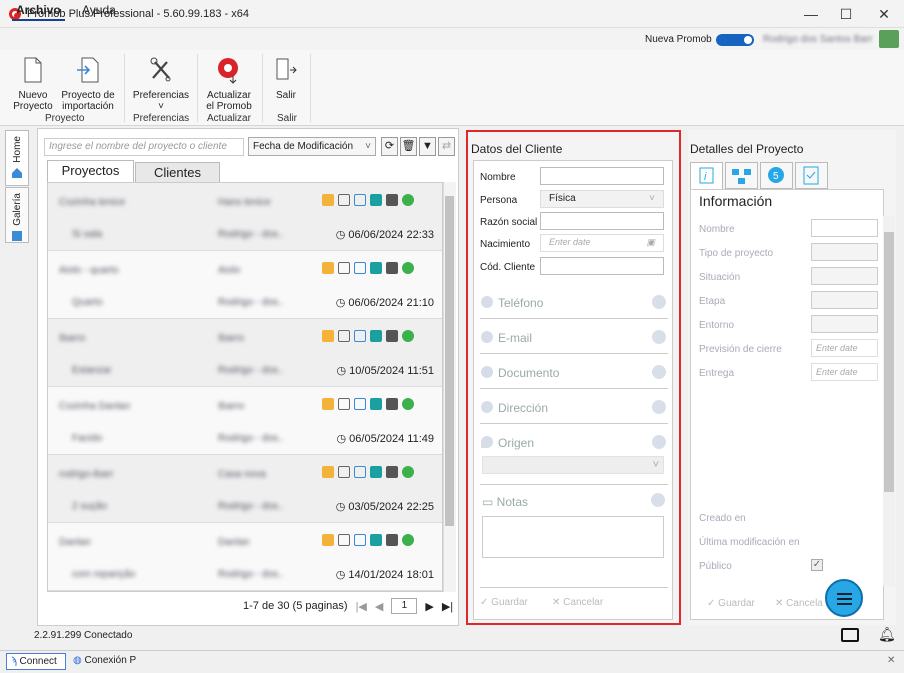  What do you see at coordinates (891, 660) in the screenshot?
I see `close-tab-icon: ✕` at bounding box center [891, 660].